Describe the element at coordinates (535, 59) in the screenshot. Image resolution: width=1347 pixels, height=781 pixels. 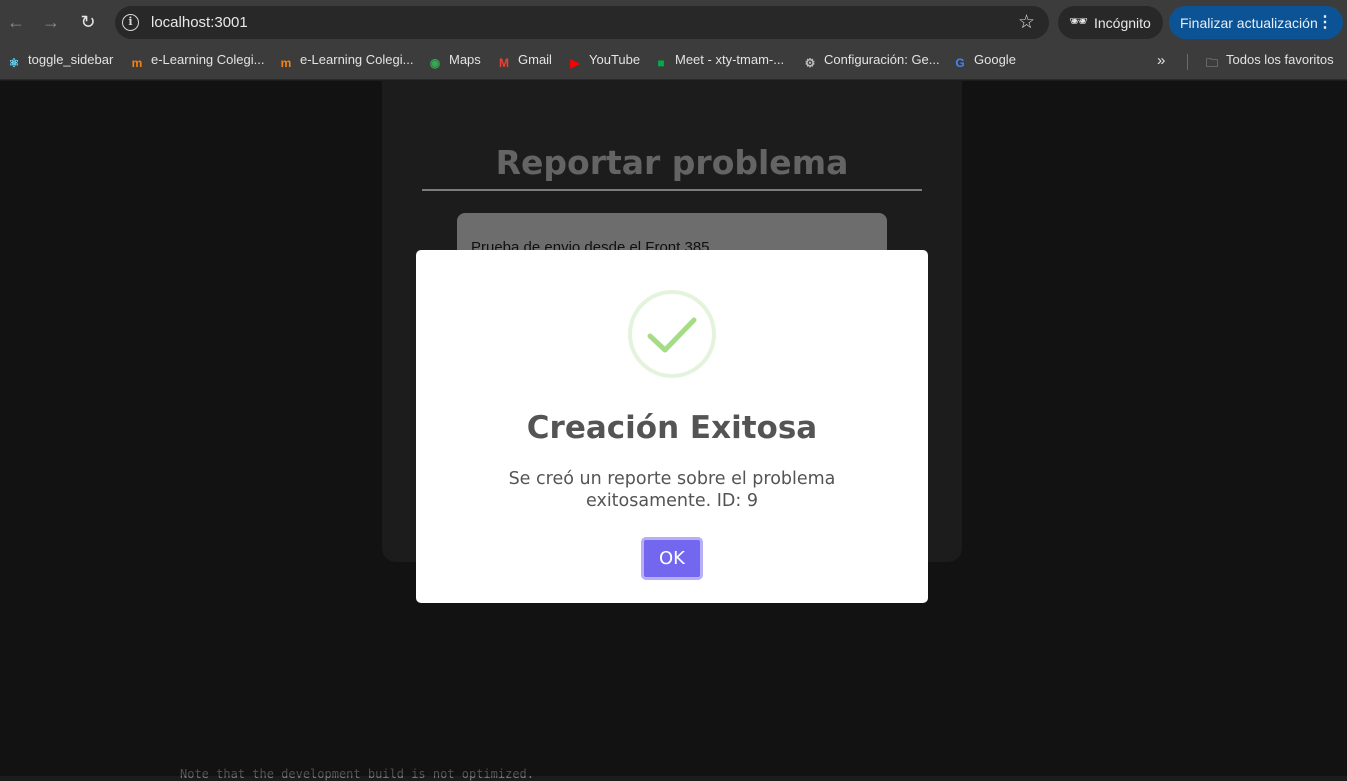
I see `bookmark-label: Gmail` at that location.